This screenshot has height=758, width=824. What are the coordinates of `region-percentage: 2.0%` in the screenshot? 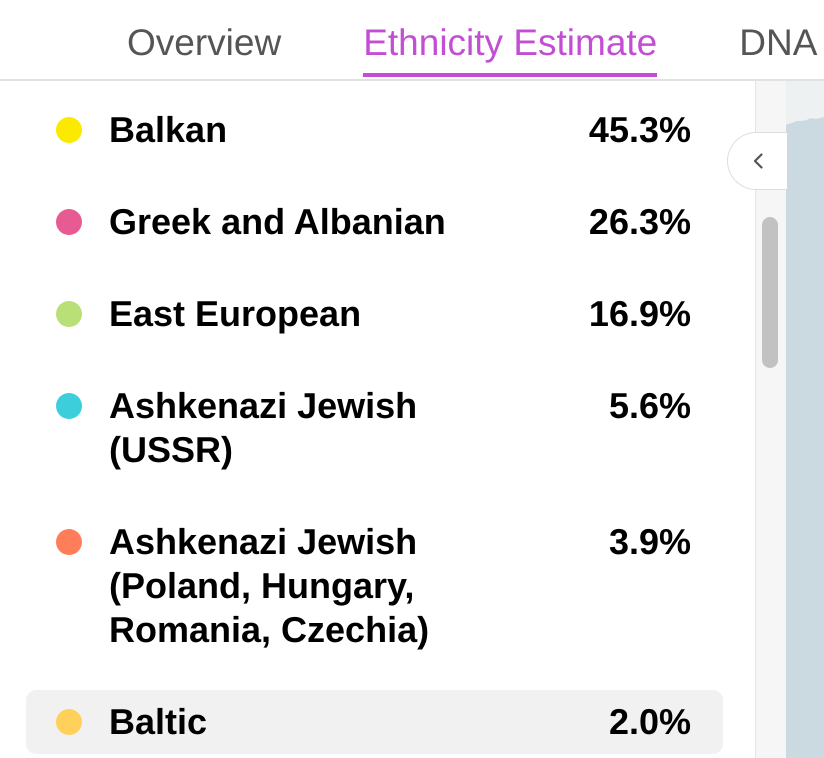 It's located at (649, 722).